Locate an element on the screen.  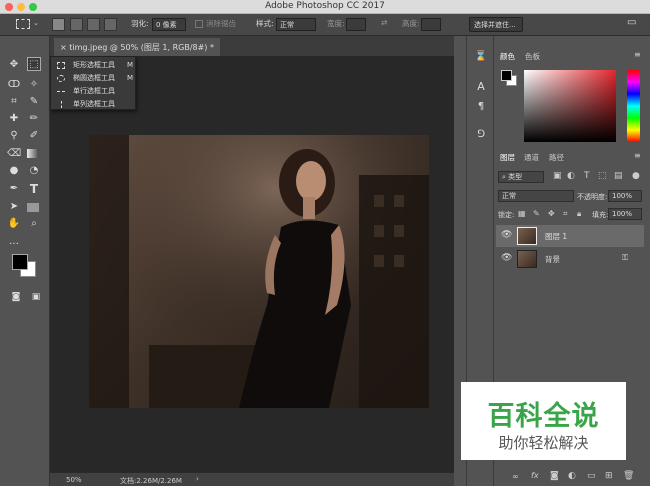
layer-name: 图层 1 is located at coordinates (556, 236).